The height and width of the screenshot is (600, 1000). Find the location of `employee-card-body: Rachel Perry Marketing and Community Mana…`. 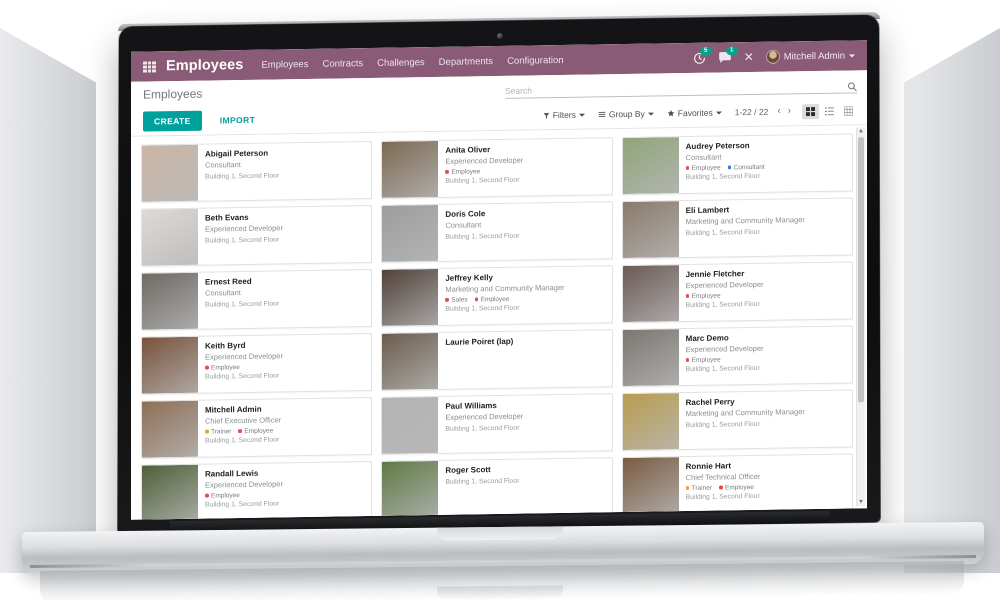

employee-card-body: Rachel Perry Marketing and Community Mana… is located at coordinates (745, 420).